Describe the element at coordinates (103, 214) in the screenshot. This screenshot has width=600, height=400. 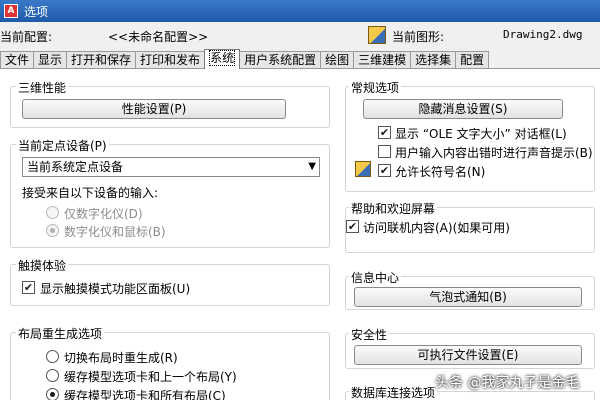
I see `digitizer-only-label: 仅数字化仪(D)` at that location.